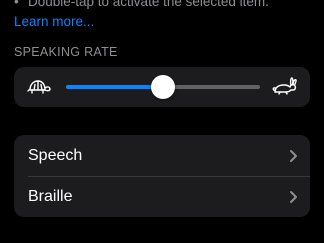 The height and width of the screenshot is (243, 324). I want to click on rabbit-icon, so click(285, 87).